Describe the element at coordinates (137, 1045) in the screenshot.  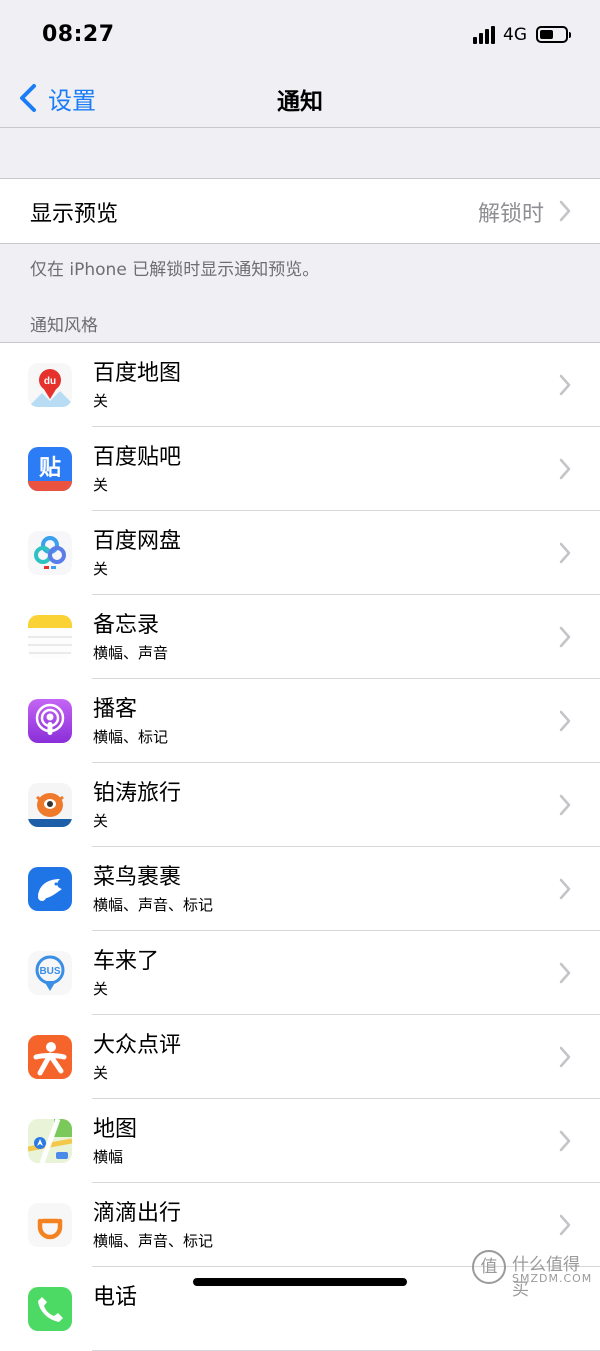
I see `app-name: 大众点评` at that location.